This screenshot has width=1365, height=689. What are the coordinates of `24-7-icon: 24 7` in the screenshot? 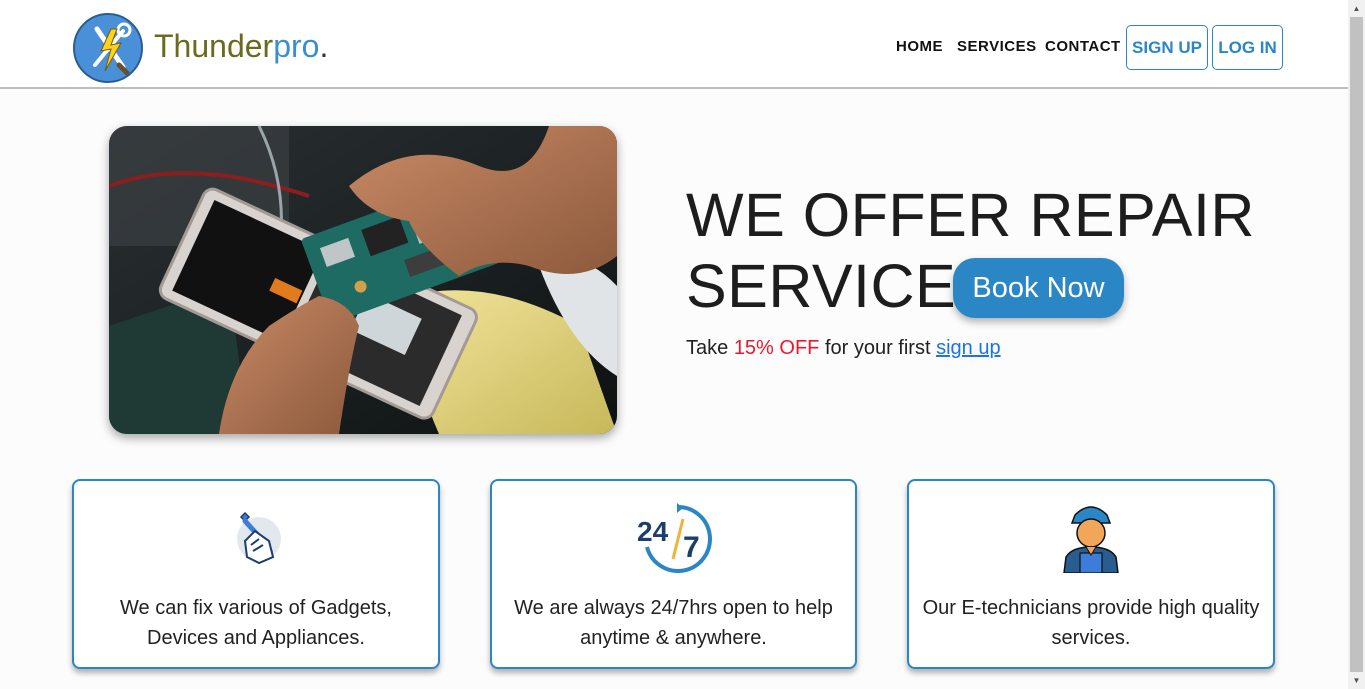 It's located at (674, 537).